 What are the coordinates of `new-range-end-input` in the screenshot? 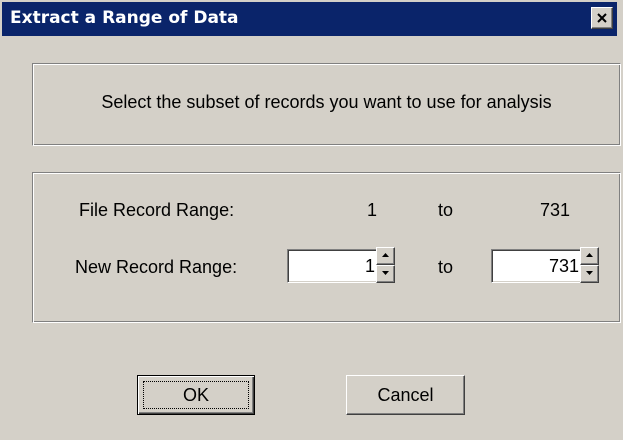 It's located at (537, 266).